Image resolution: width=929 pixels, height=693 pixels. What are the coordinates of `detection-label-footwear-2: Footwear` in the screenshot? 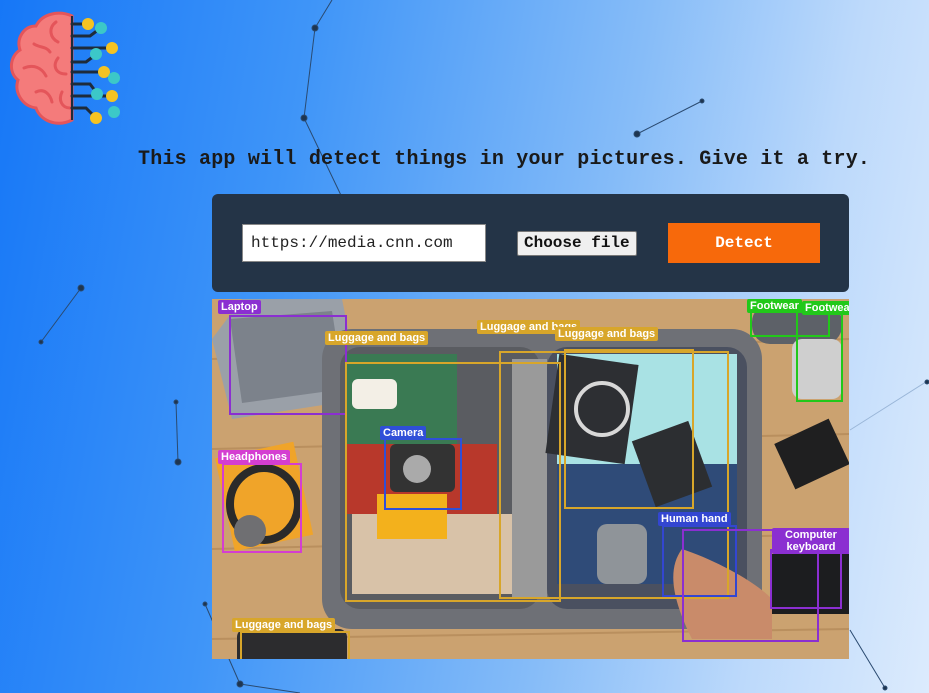 It's located at (825, 308).